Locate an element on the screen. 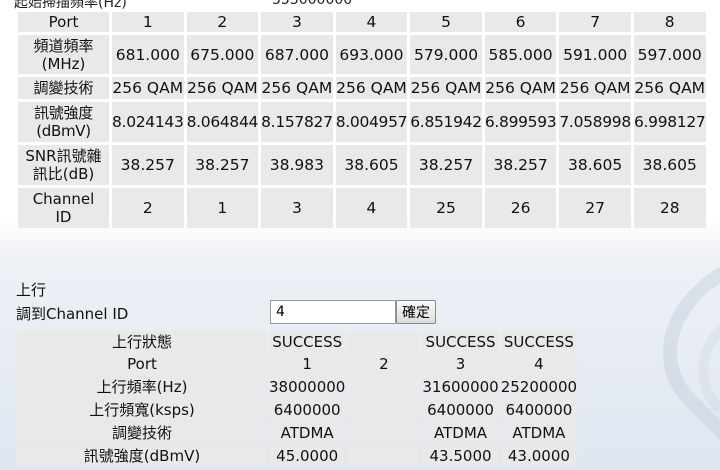  upstream-section-title: 上行 is located at coordinates (31, 290).